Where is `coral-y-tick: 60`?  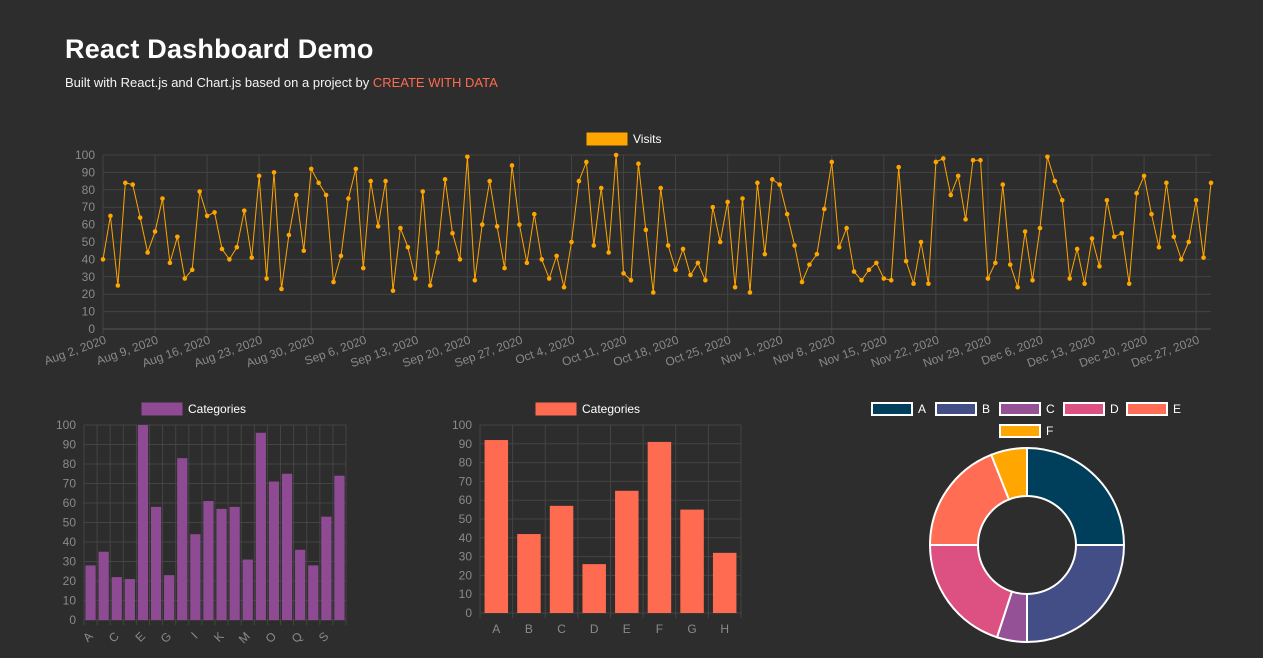 coral-y-tick: 60 is located at coordinates (466, 500).